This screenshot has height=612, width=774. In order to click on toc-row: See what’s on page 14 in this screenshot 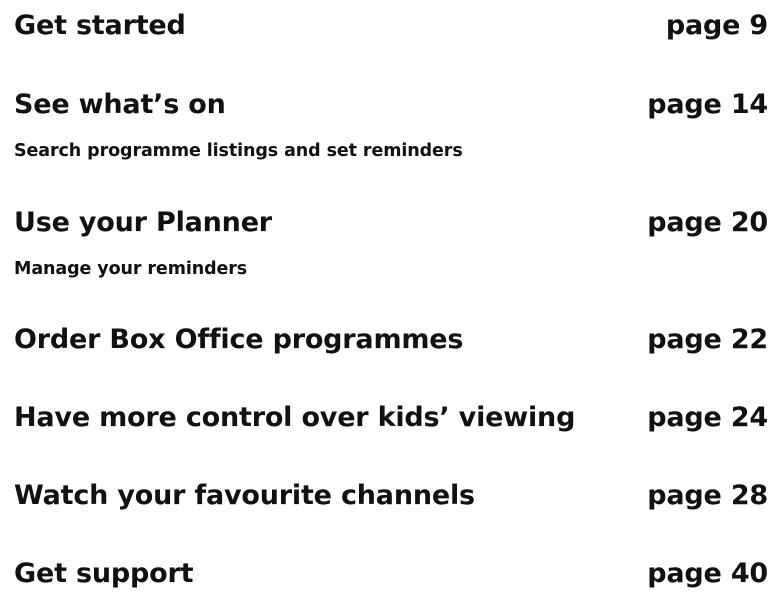, I will do `click(391, 105)`.